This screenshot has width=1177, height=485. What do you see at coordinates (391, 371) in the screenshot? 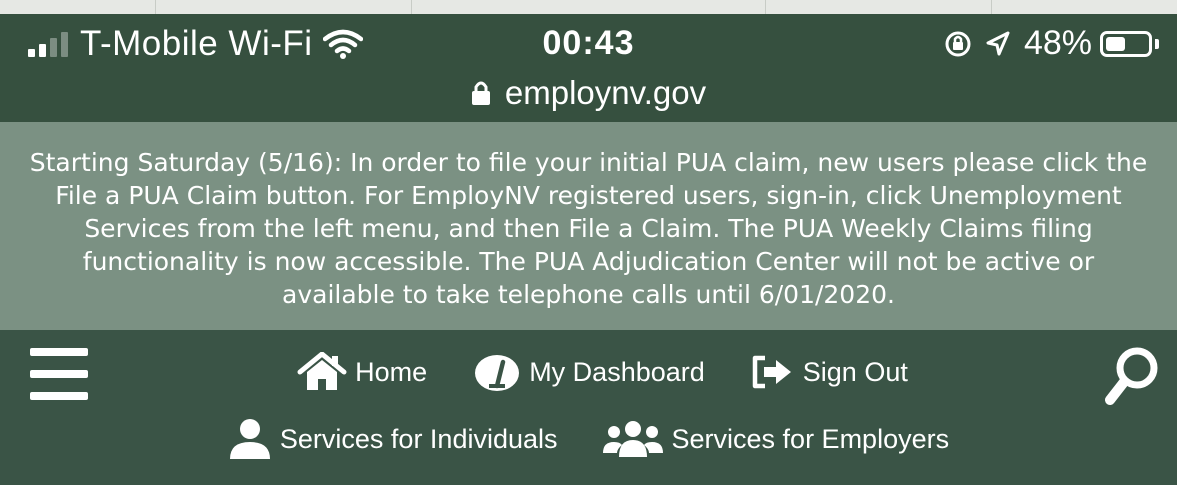
I see `nav-home-label: Home` at bounding box center [391, 371].